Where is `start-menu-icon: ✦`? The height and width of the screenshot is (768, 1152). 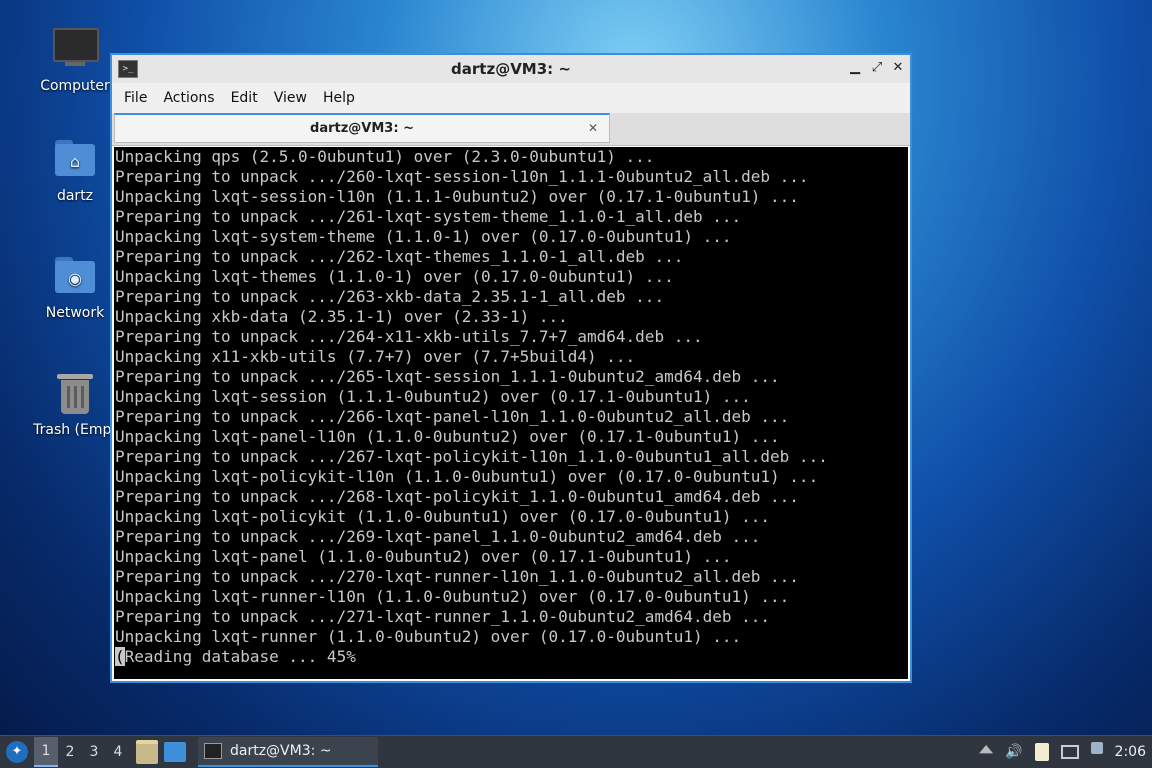
start-menu-icon: ✦ is located at coordinates (17, 752).